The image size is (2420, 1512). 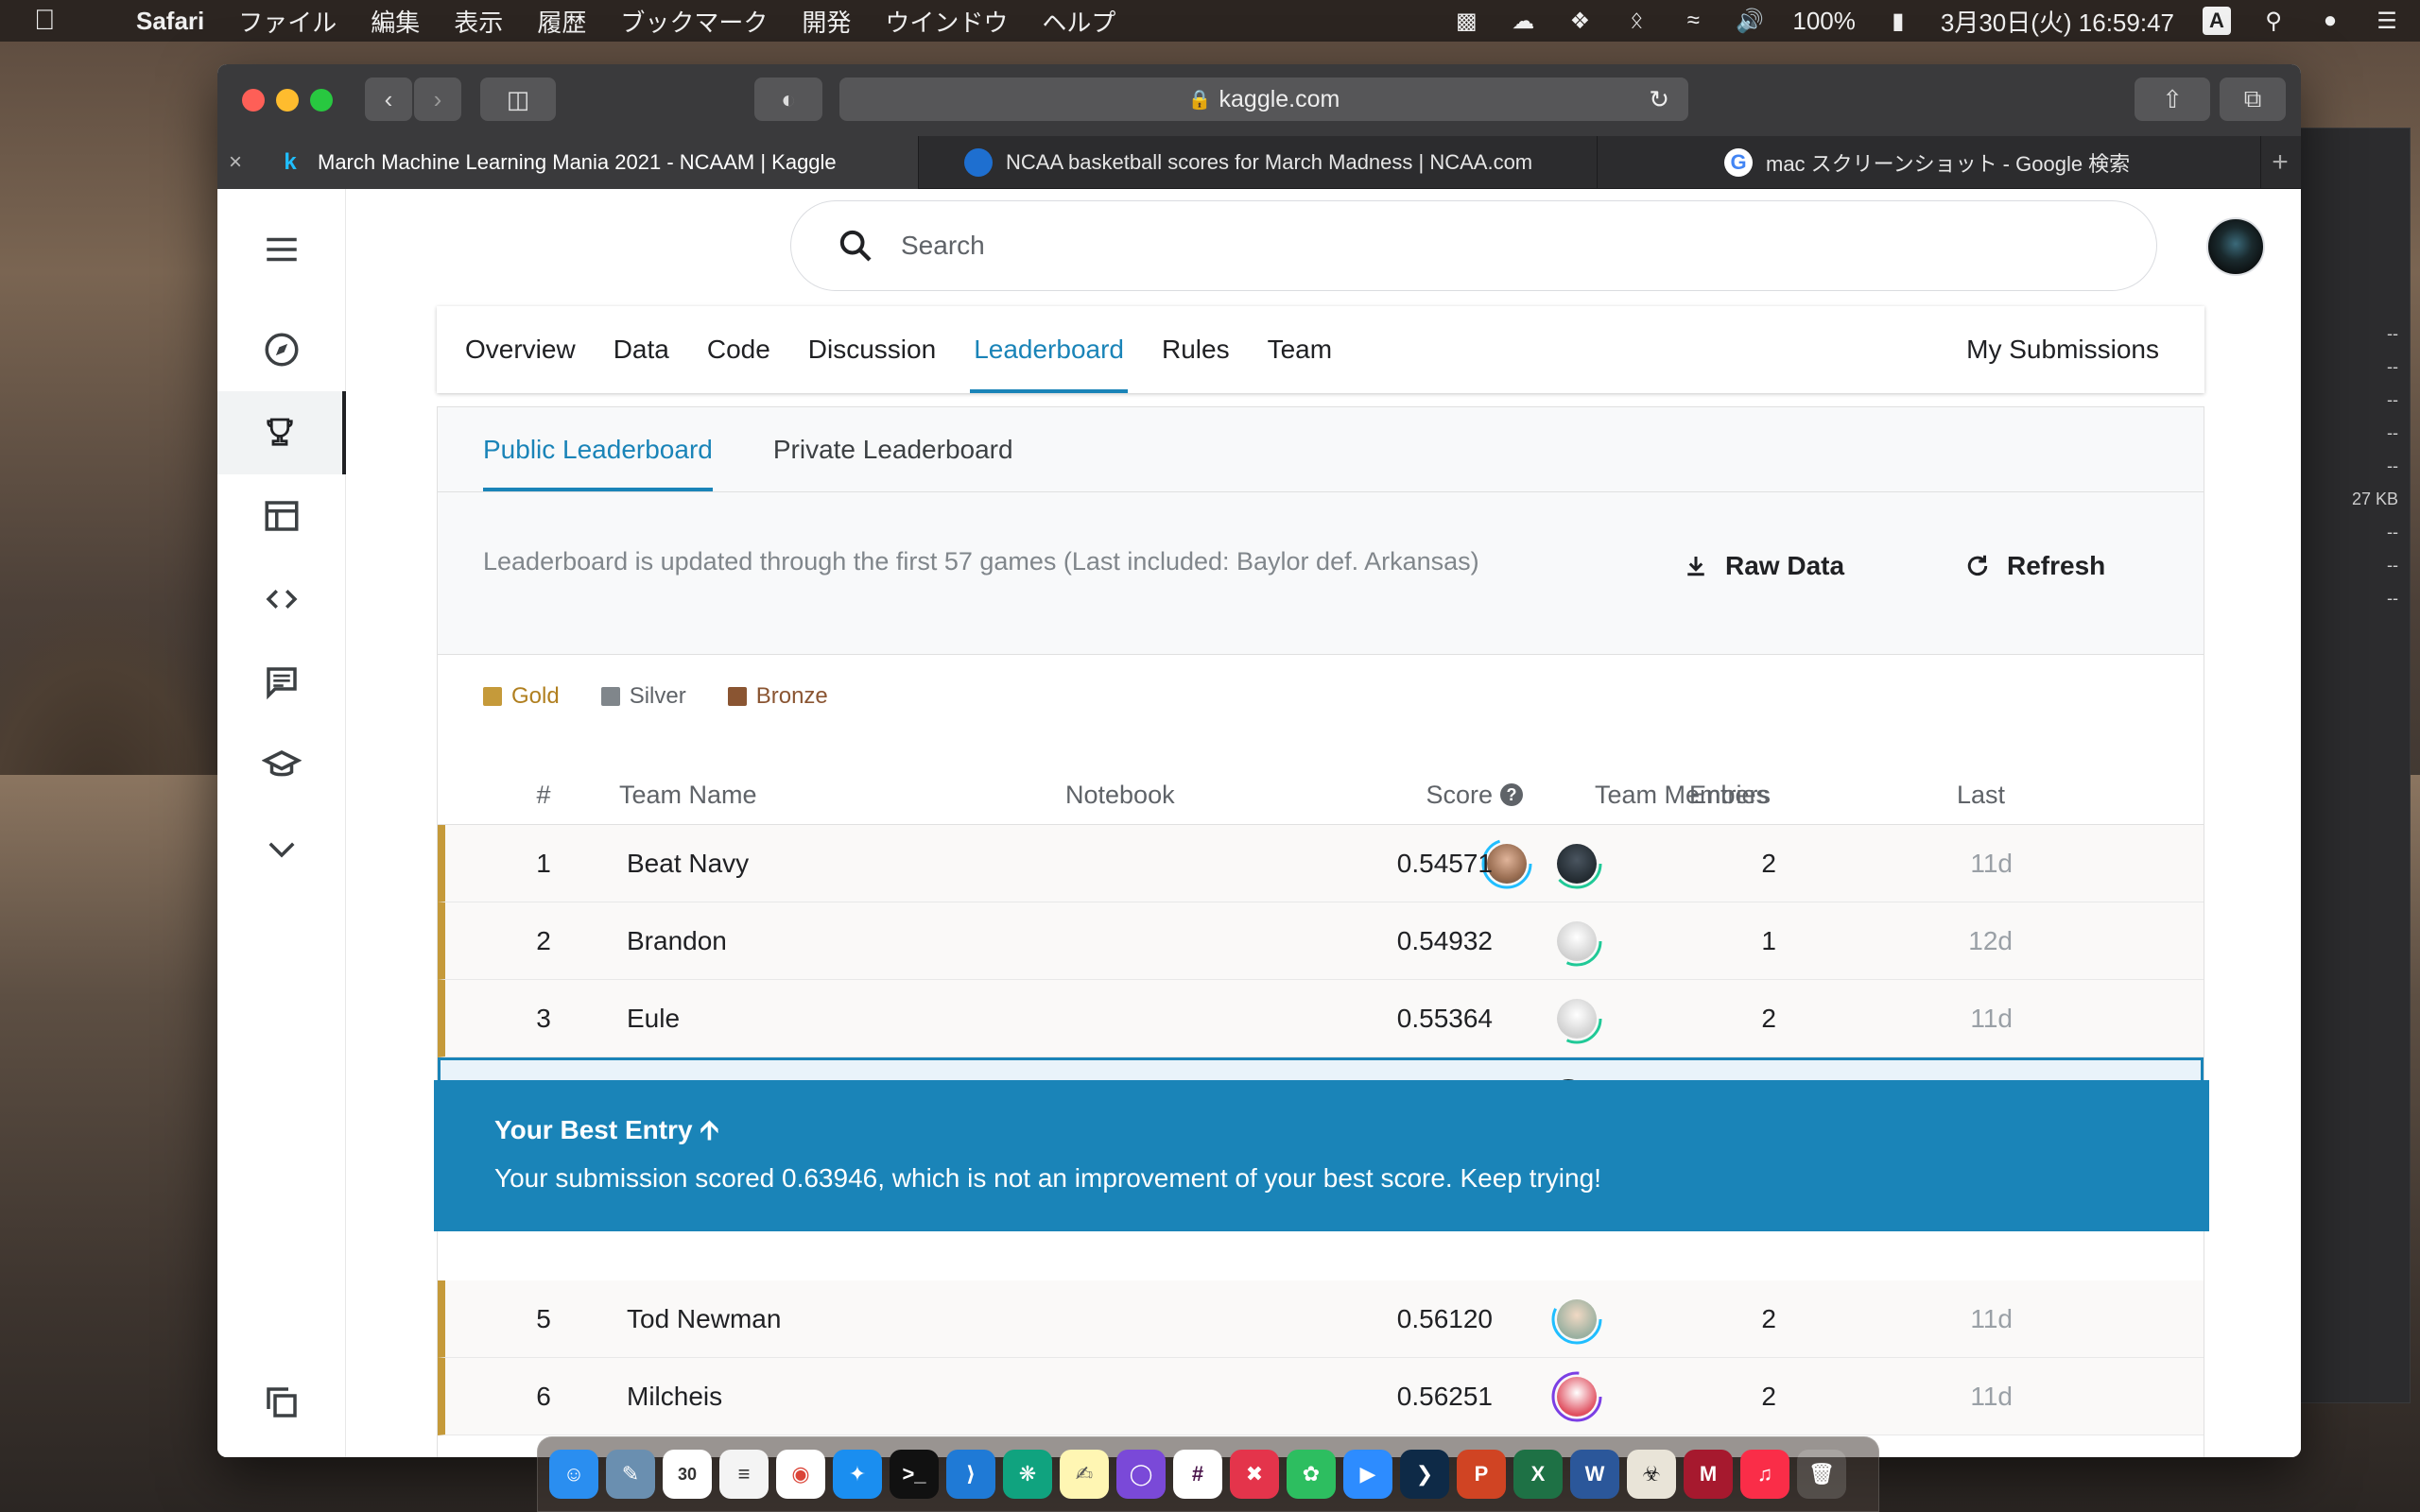 I want to click on address-bar: 🔒 kaggle.com ↻, so click(x=1263, y=99).